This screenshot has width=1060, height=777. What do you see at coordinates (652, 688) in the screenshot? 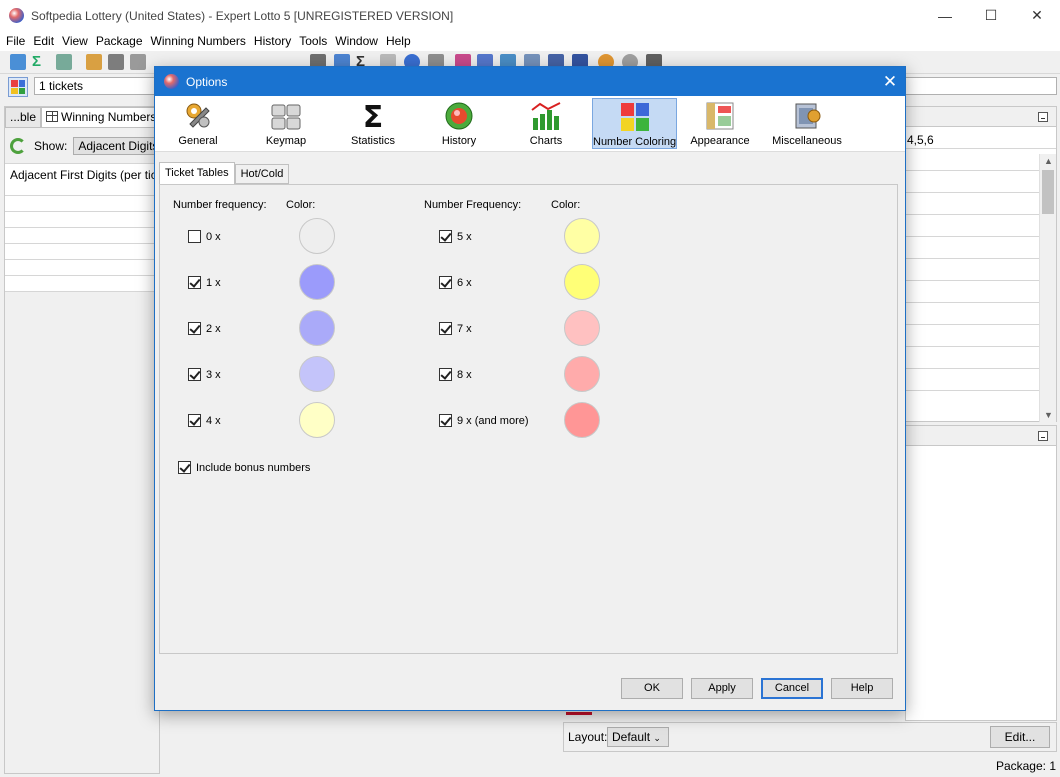
I see `ok-button: OK` at bounding box center [652, 688].